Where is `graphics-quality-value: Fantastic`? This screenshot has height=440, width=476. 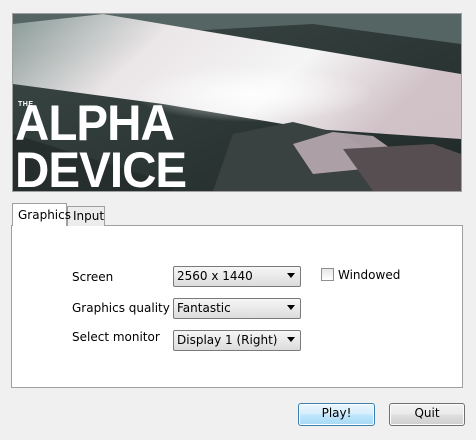 graphics-quality-value: Fantastic is located at coordinates (204, 308).